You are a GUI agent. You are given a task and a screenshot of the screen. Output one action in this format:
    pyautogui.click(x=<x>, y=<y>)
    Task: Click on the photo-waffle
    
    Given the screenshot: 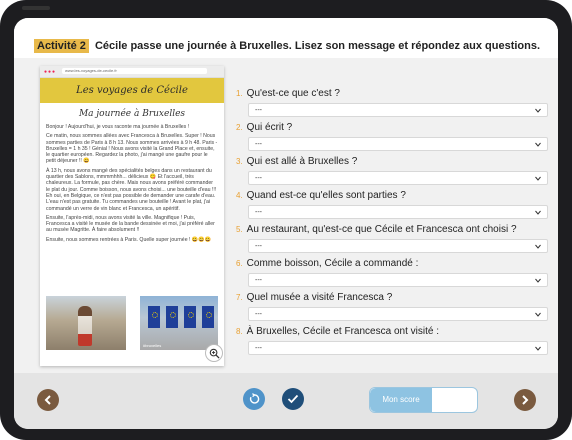 What is the action you would take?
    pyautogui.click(x=86, y=323)
    